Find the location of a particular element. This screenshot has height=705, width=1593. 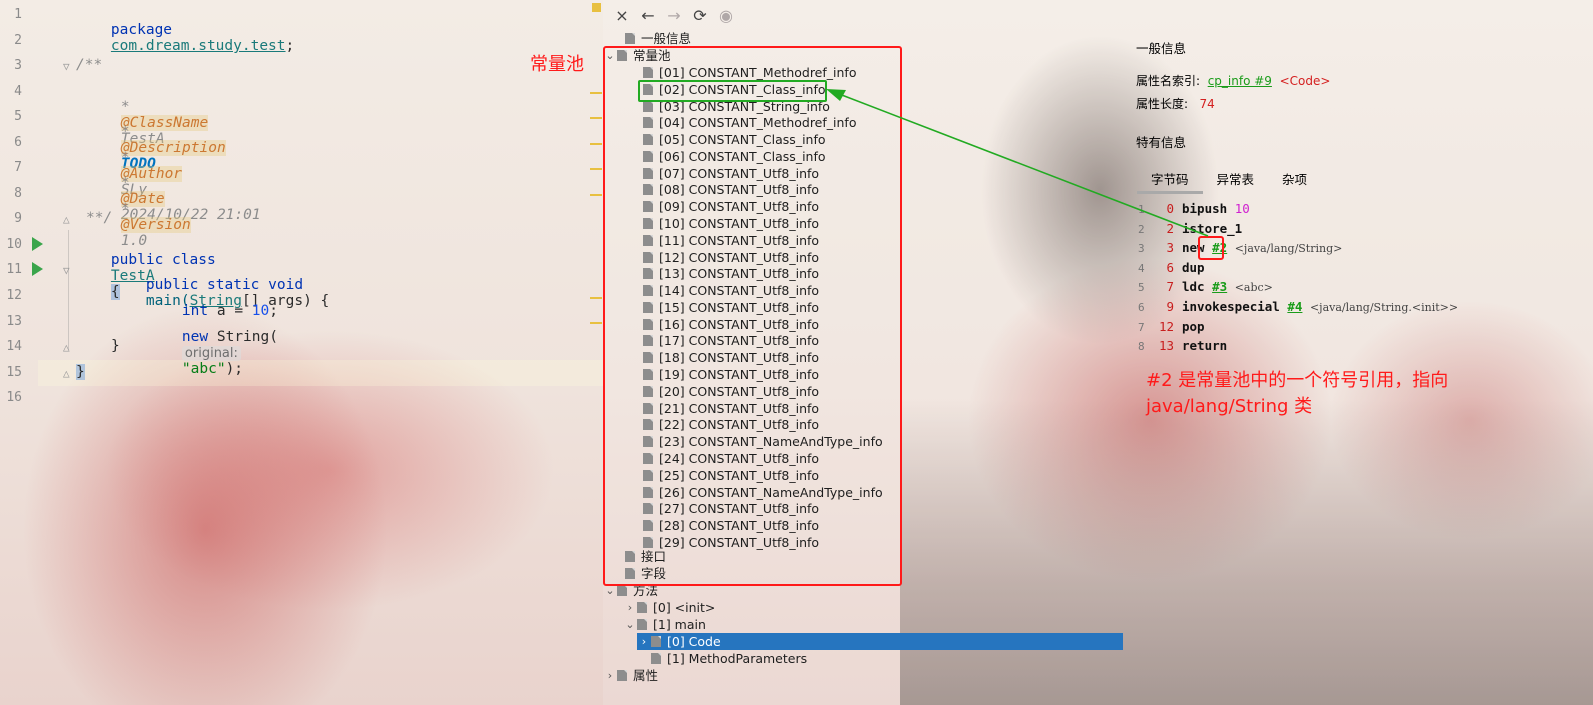

note-line: #2 是常量池中的一个符号引用，指向 is located at coordinates (1297, 380).